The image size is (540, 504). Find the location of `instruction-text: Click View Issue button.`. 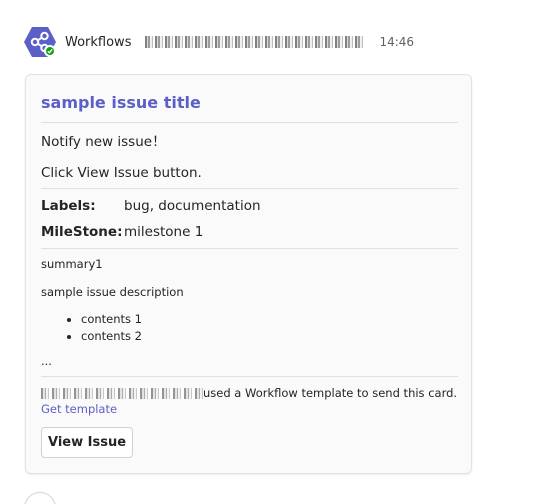

instruction-text: Click View Issue button. is located at coordinates (121, 173).